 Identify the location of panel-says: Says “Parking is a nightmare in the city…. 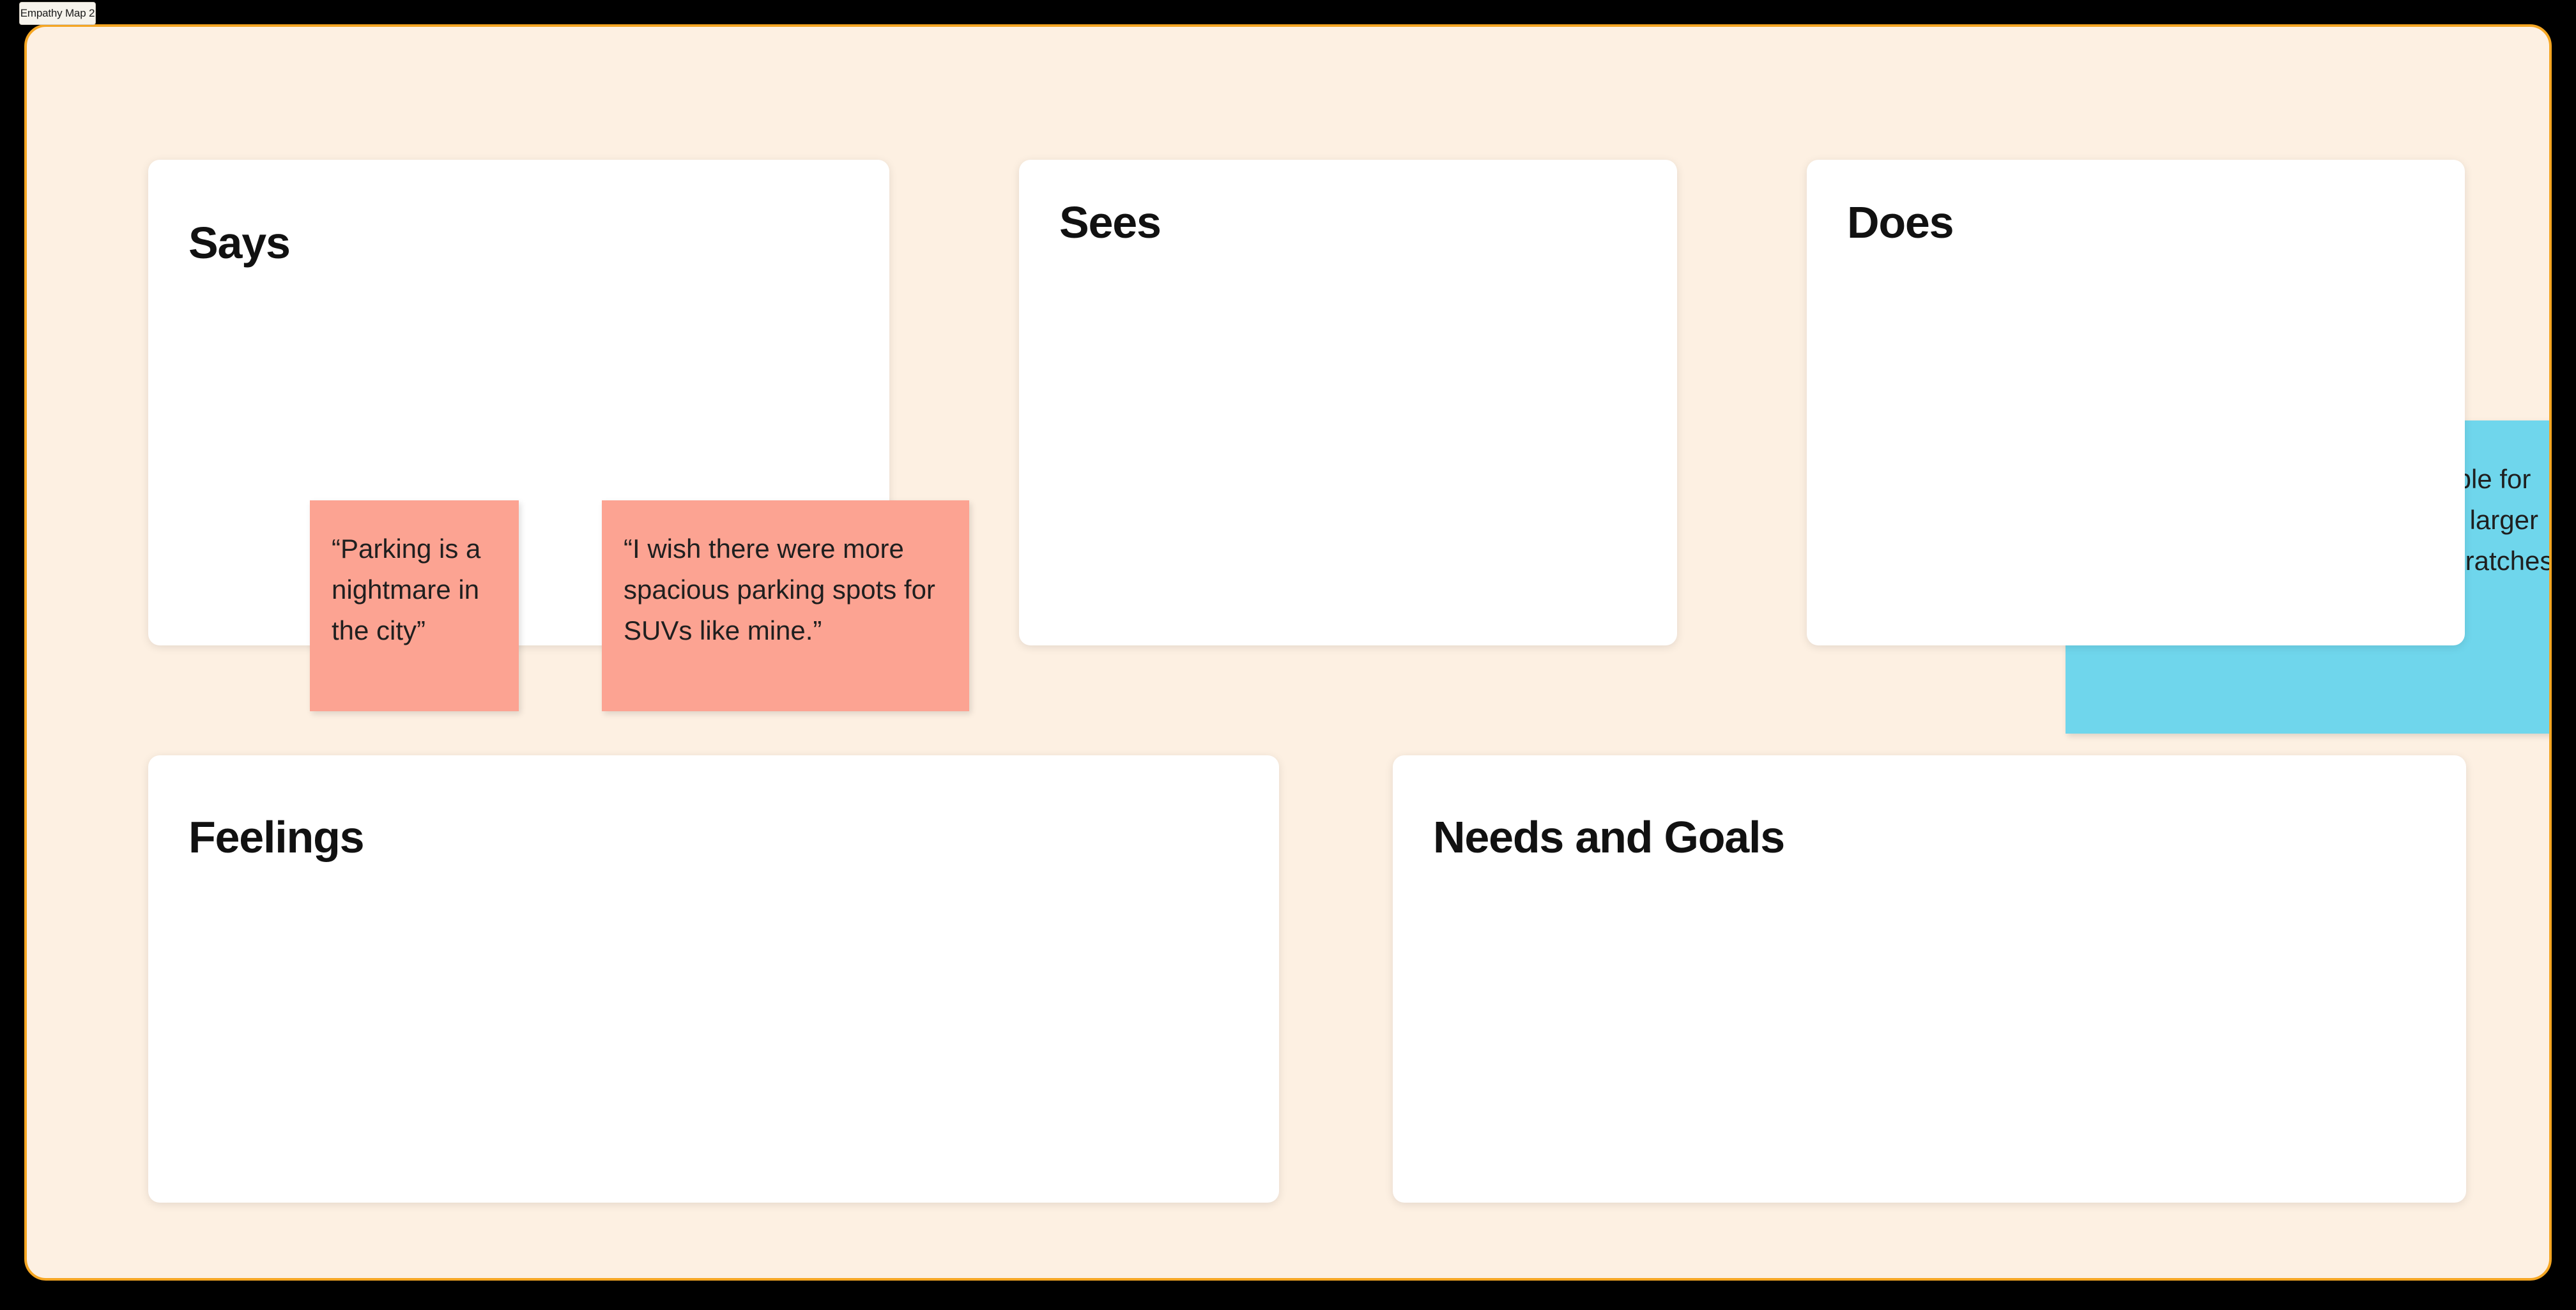
(558, 435).